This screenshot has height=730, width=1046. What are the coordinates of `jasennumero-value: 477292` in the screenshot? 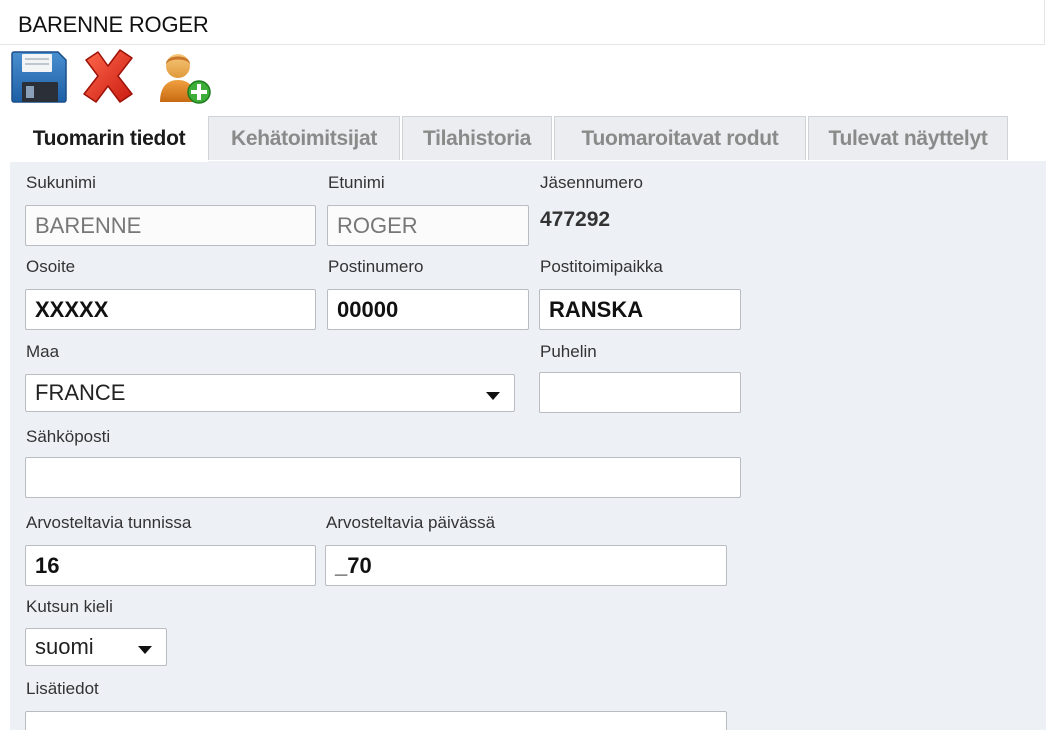 It's located at (575, 219).